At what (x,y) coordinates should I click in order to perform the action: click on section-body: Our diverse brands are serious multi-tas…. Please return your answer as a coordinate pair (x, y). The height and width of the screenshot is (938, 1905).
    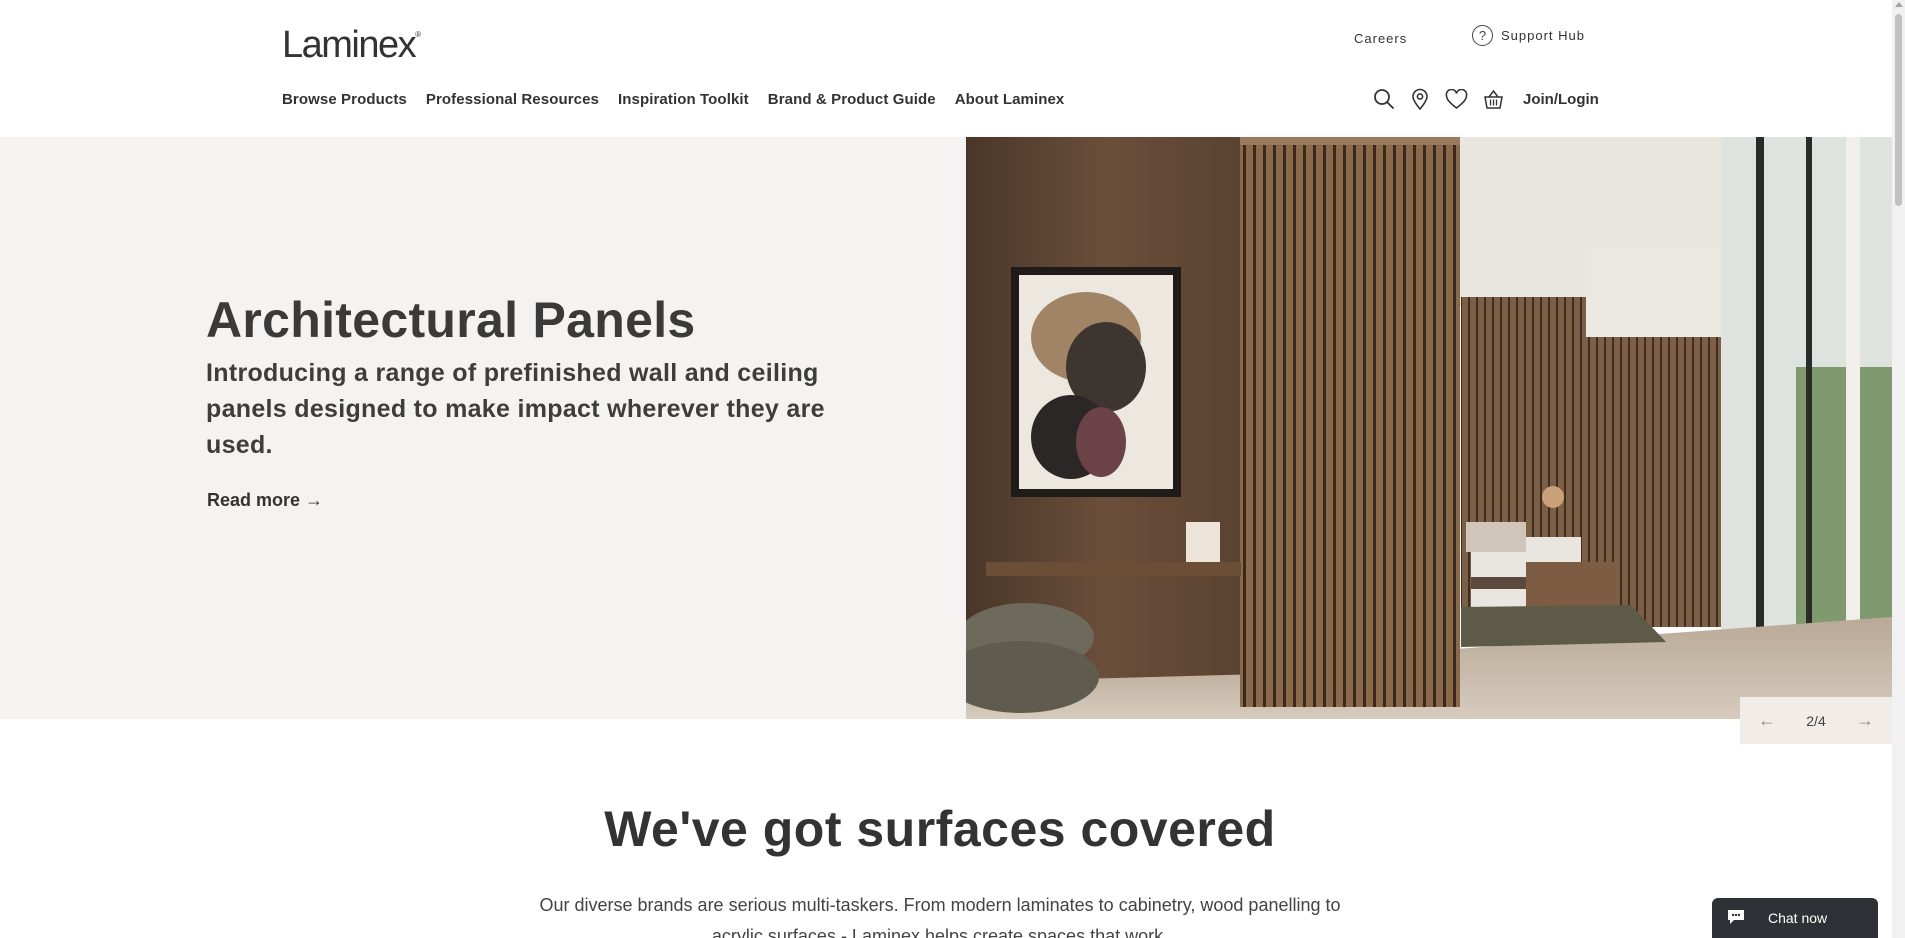
    Looking at the image, I should click on (940, 916).